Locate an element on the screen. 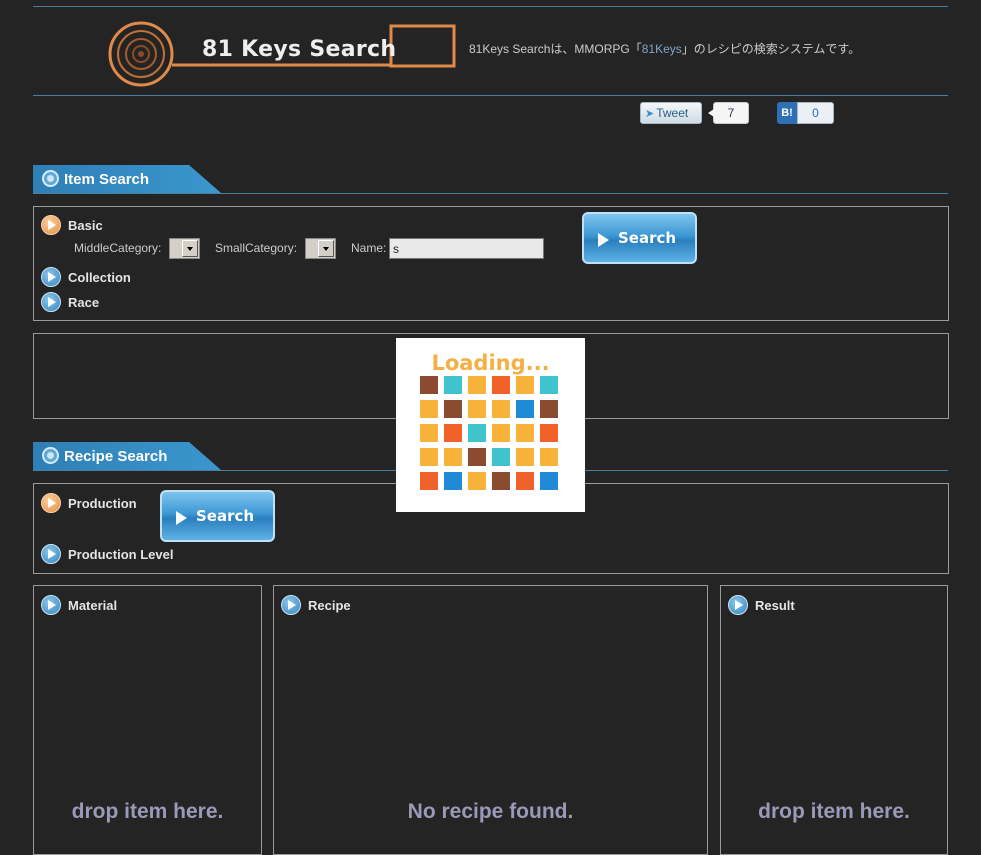 This screenshot has height=855, width=981. production-label: Production is located at coordinates (102, 503).